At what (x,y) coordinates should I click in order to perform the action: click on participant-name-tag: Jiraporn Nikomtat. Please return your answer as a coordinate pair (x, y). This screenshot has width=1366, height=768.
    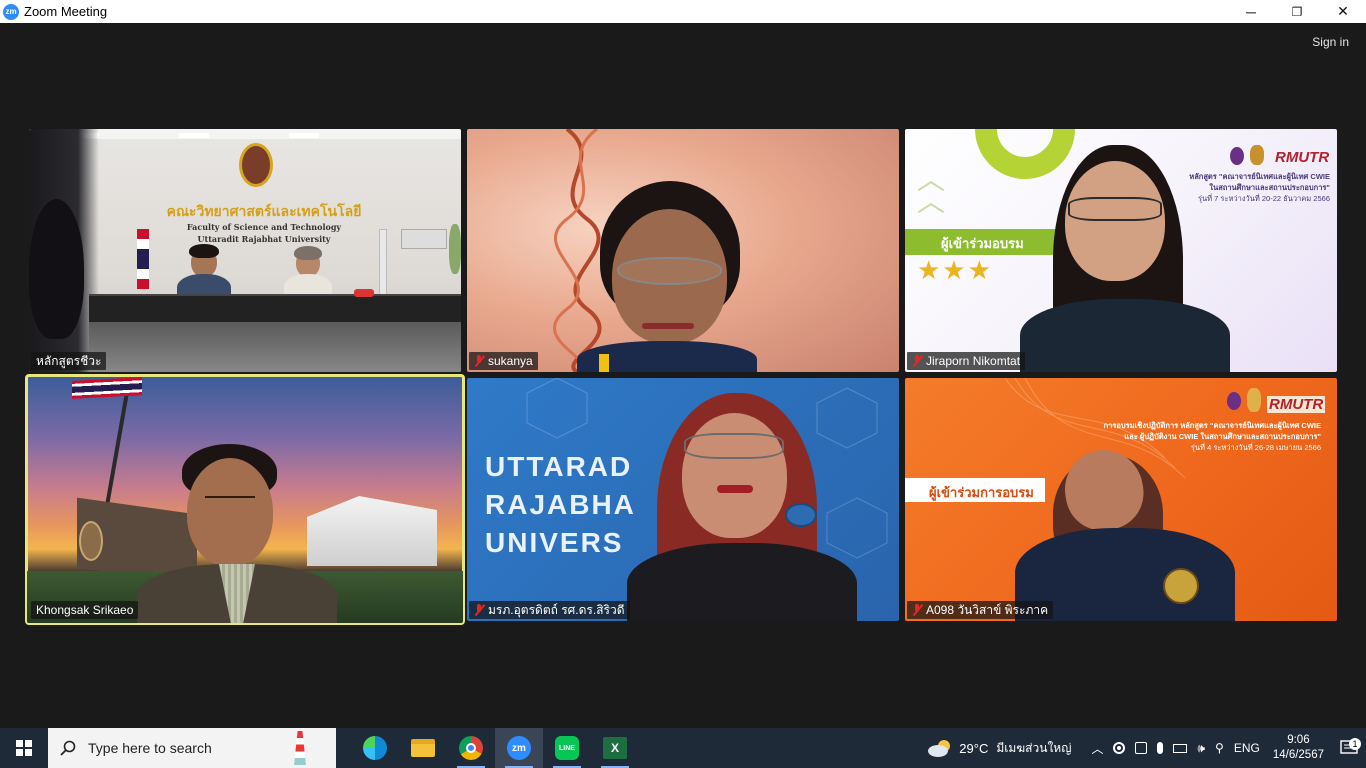
    Looking at the image, I should click on (966, 361).